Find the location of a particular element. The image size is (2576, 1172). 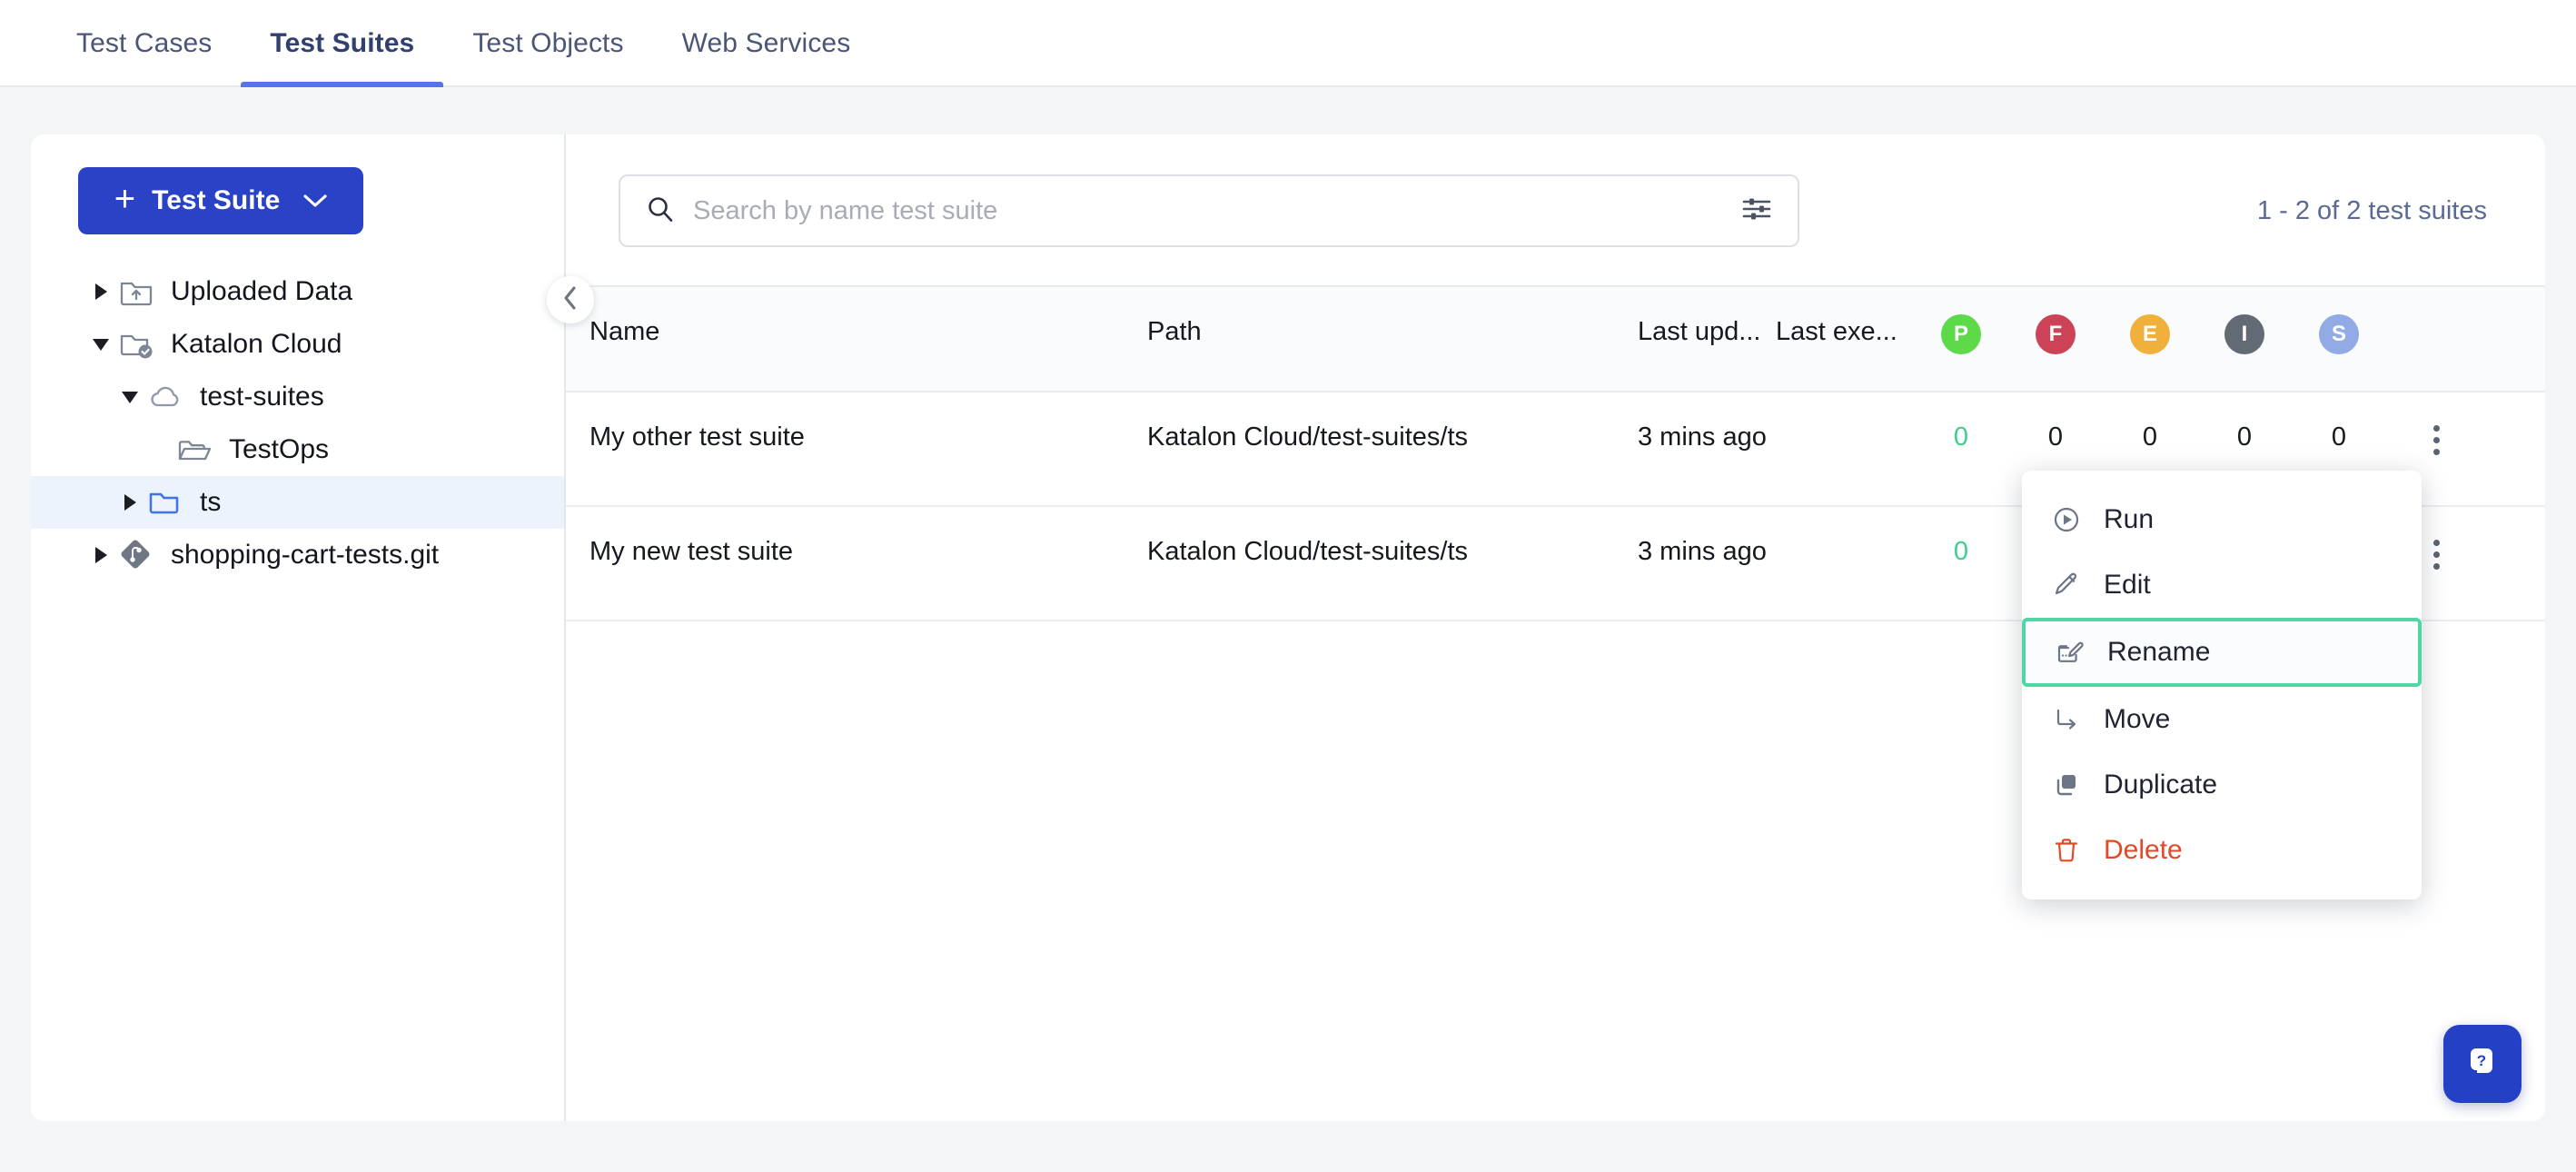

context-menu-item-run: Run is located at coordinates (2222, 519).